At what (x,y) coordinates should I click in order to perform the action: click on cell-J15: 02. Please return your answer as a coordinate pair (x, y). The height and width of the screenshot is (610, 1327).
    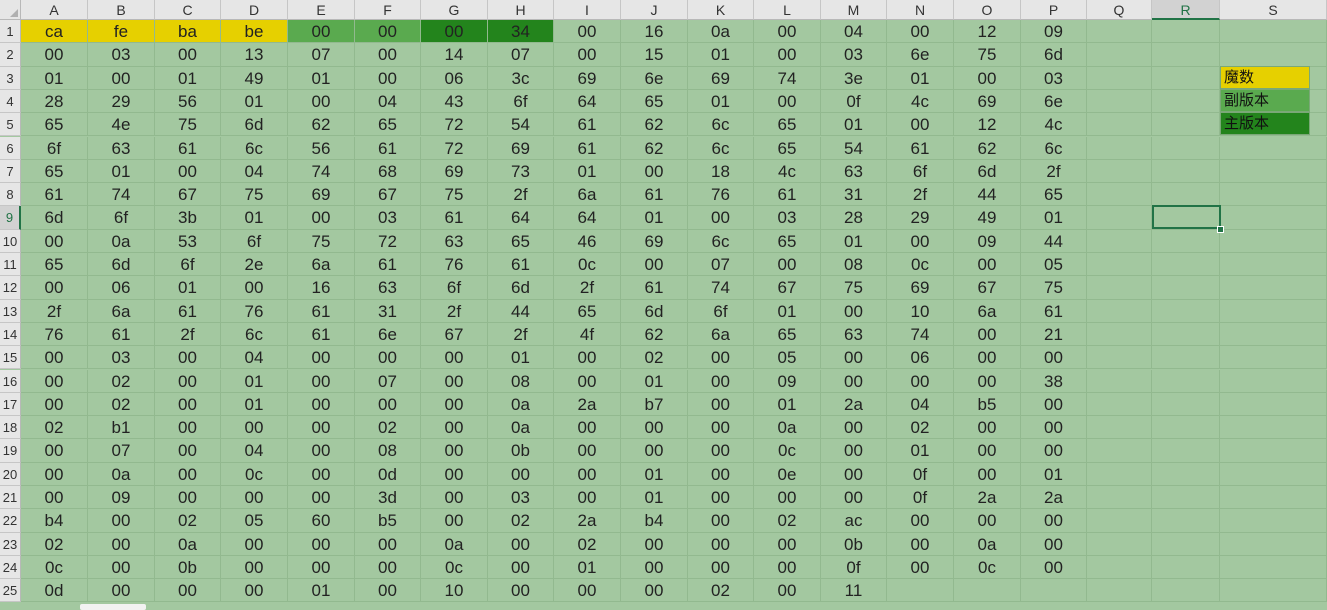
    Looking at the image, I should click on (654, 358).